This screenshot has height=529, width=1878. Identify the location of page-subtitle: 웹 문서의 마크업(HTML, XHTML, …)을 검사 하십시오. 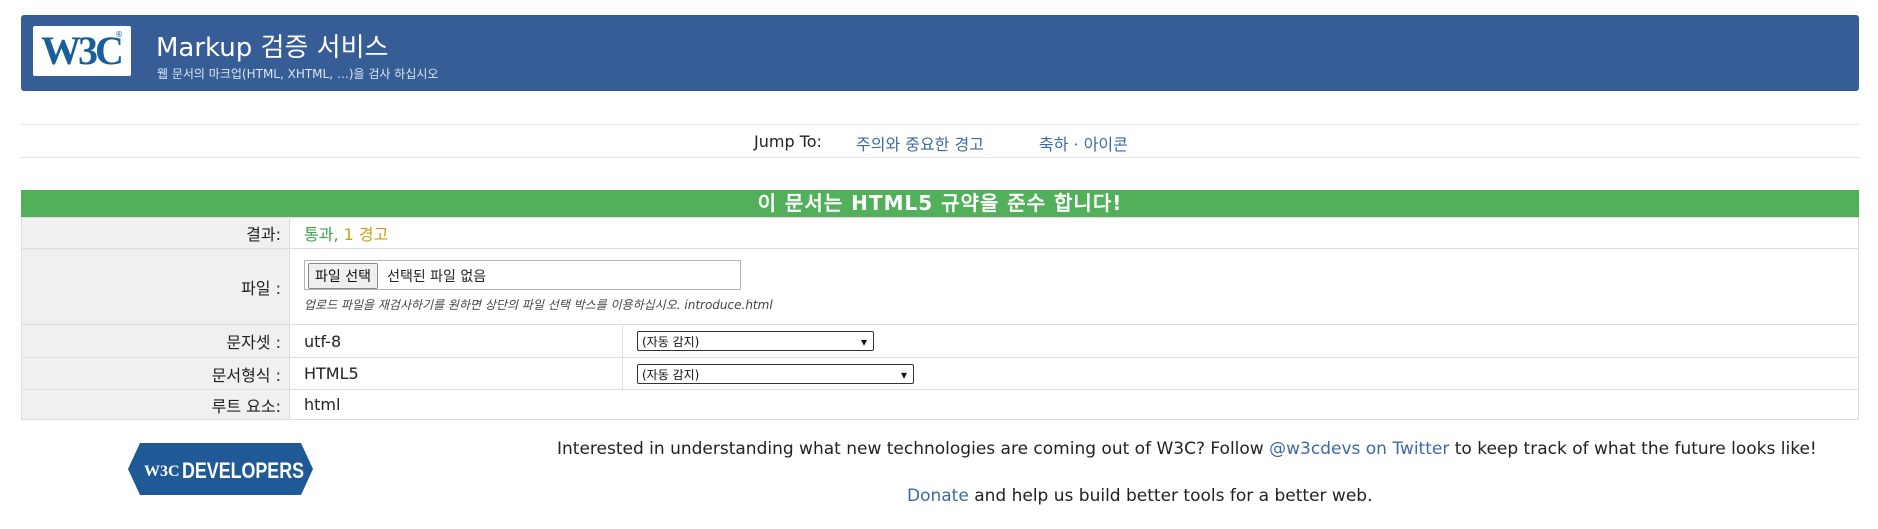
(298, 74).